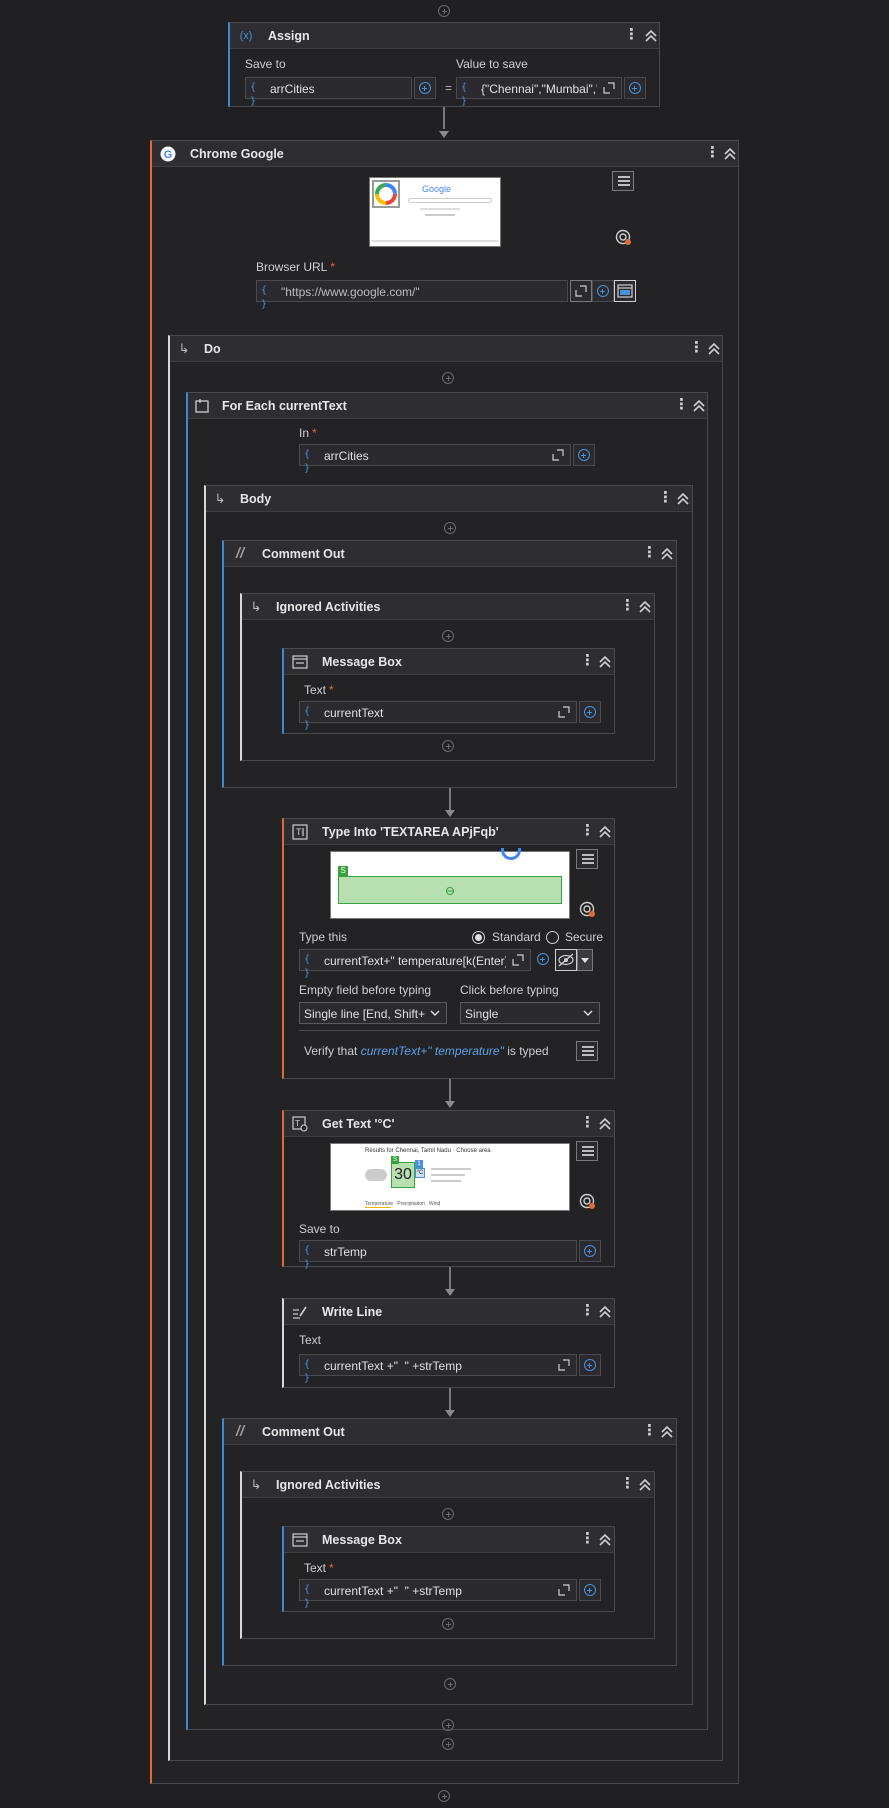  Describe the element at coordinates (552, 937) in the screenshot. I see `secure-radio` at that location.